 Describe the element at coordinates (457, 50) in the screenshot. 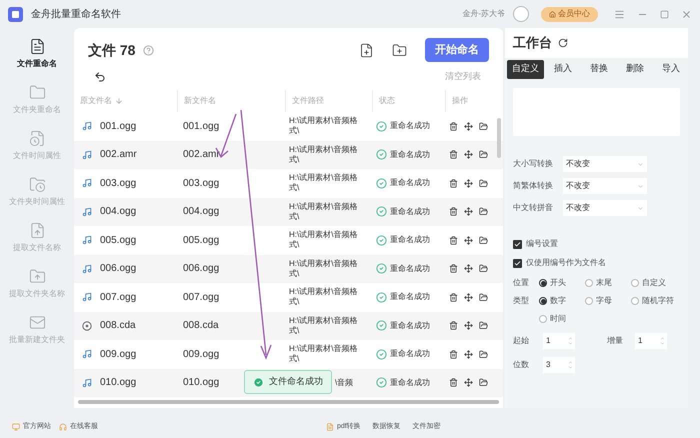

I see `start-button: 开始命名` at that location.